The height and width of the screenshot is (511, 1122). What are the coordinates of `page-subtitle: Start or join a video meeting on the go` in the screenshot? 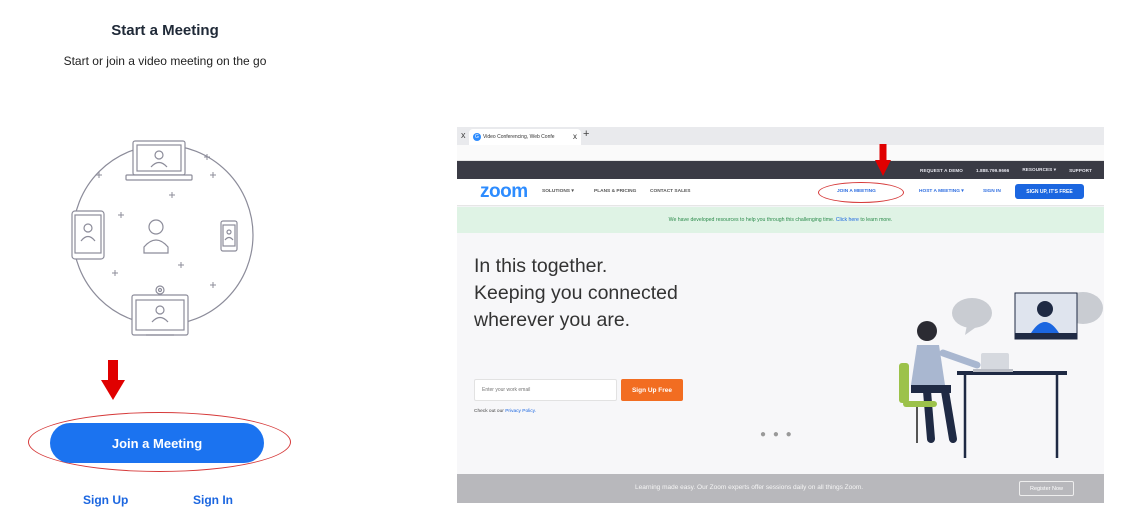 It's located at (165, 61).